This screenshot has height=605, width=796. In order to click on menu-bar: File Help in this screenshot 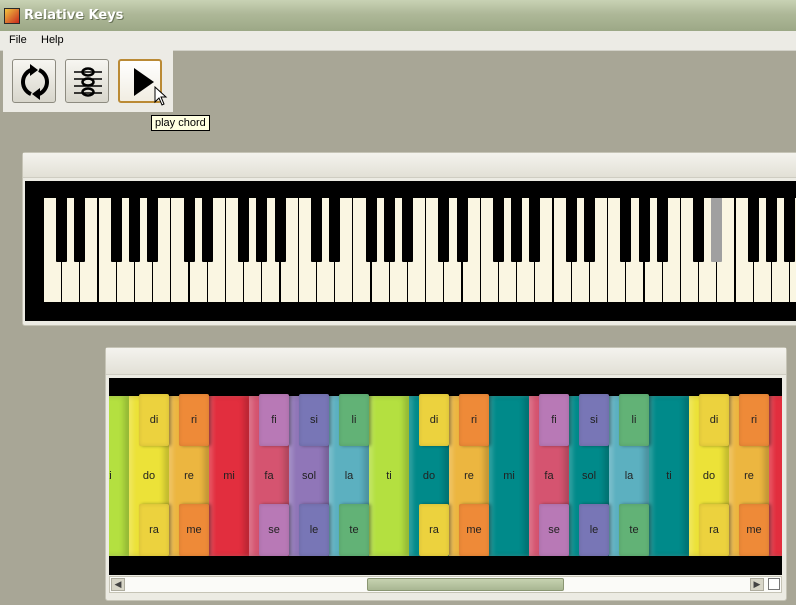, I will do `click(398, 41)`.